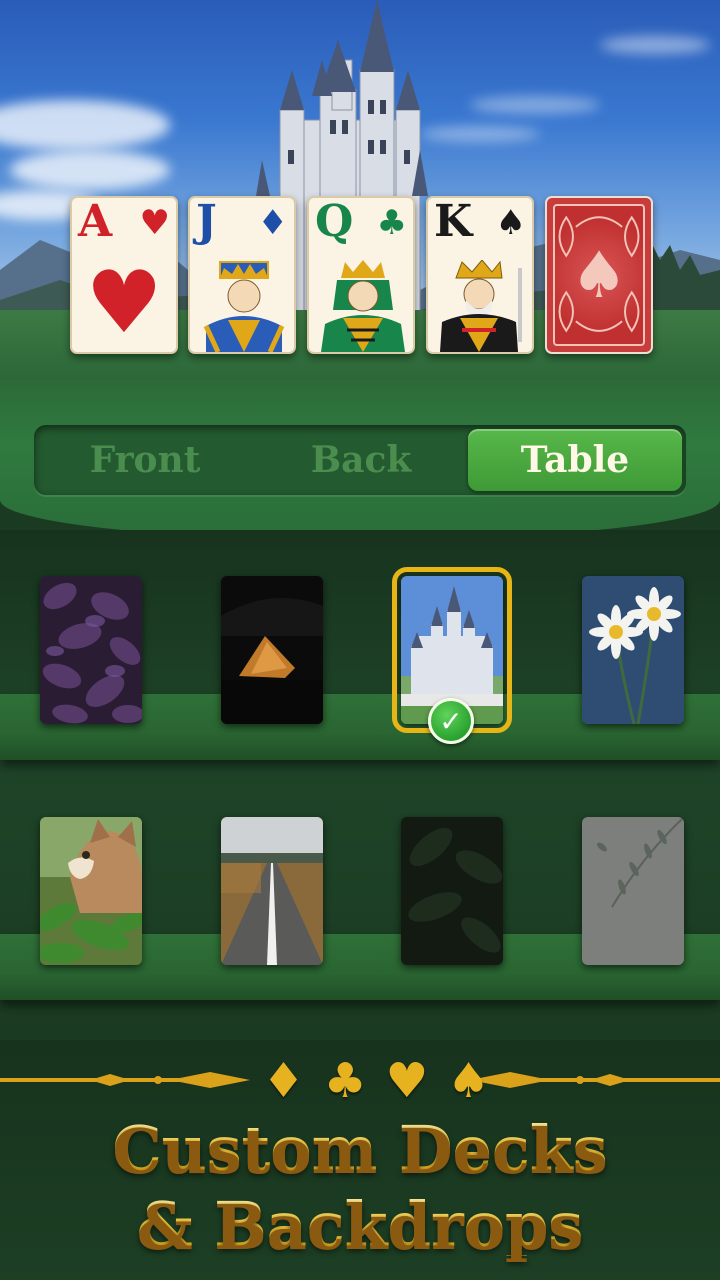 The image size is (720, 1280). What do you see at coordinates (334, 221) in the screenshot?
I see `card-rank: Q` at bounding box center [334, 221].